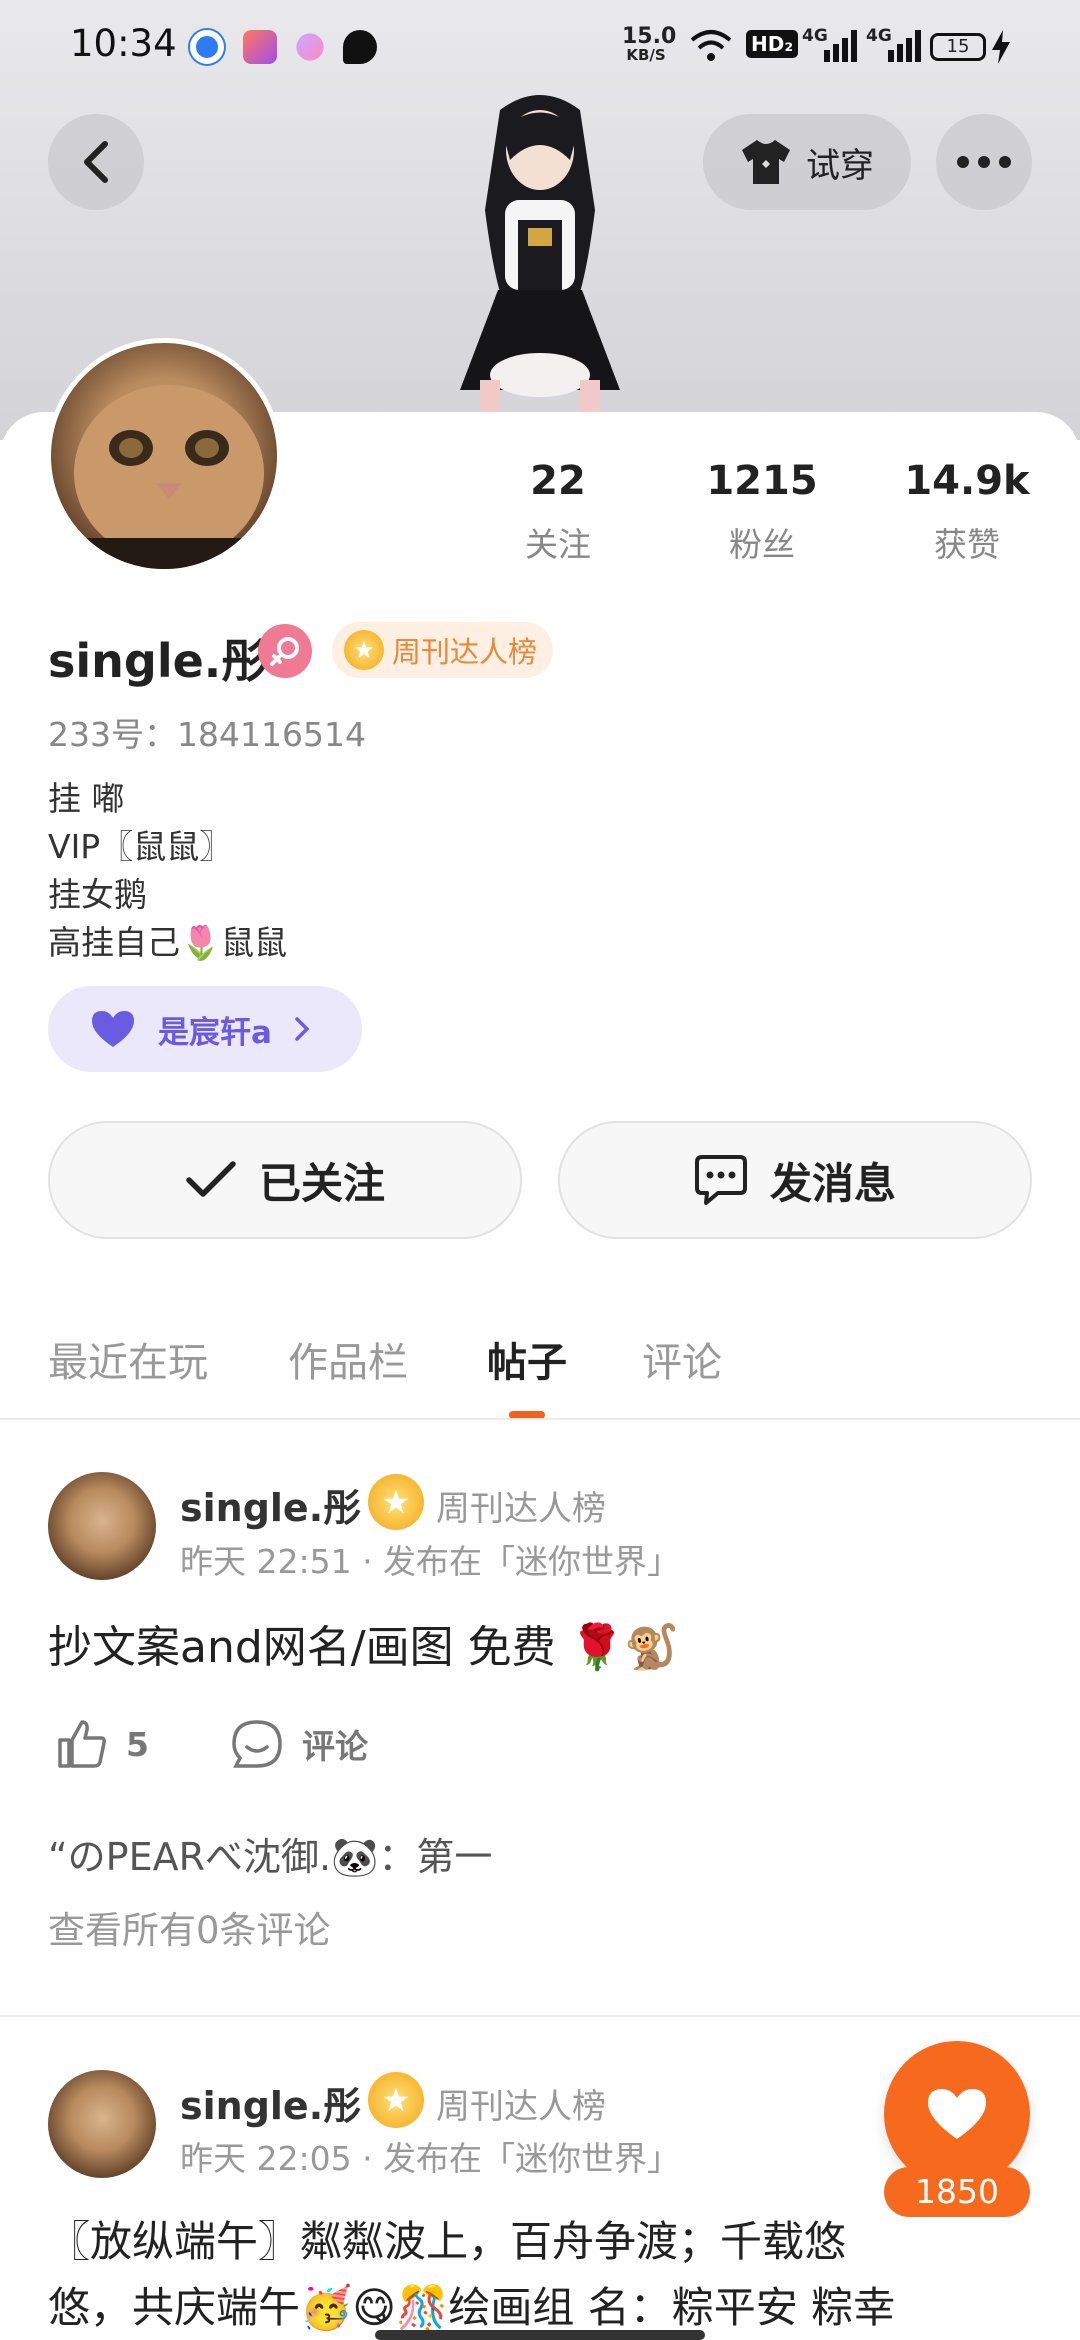 The width and height of the screenshot is (1080, 2340). Describe the element at coordinates (97, 894) in the screenshot. I see `bio-line: 挂女鹅` at that location.